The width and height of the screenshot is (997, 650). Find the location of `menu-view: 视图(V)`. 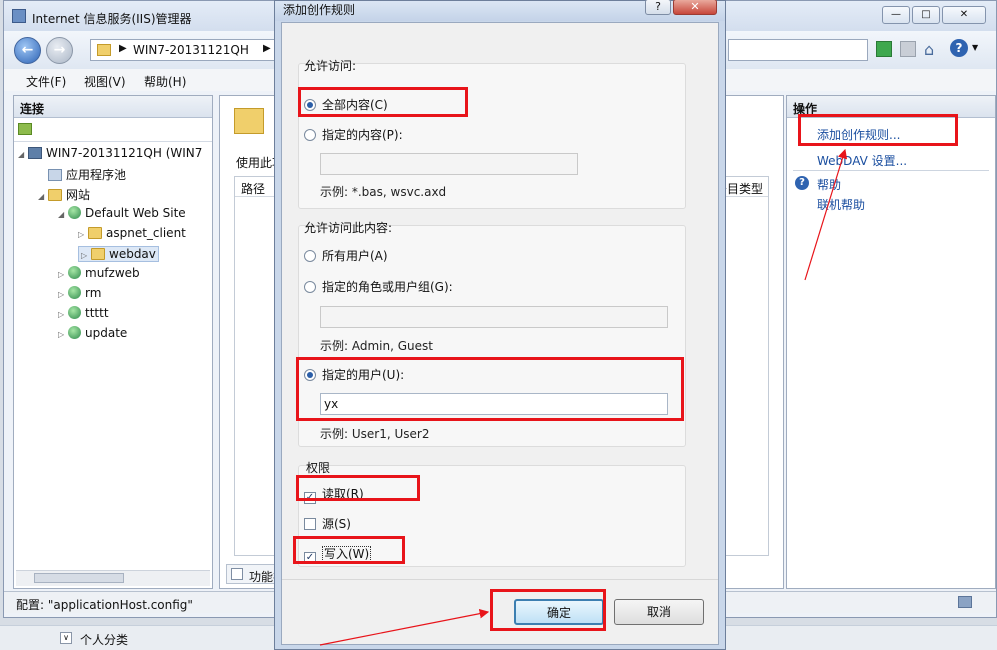

menu-view: 视图(V) is located at coordinates (105, 81).